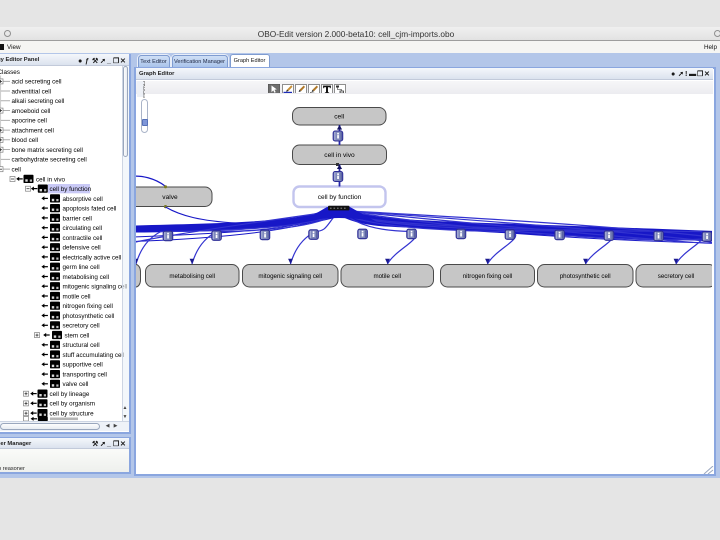 Image resolution: width=720 pixels, height=540 pixels. I want to click on svg-text: germ line cell, so click(81, 267).